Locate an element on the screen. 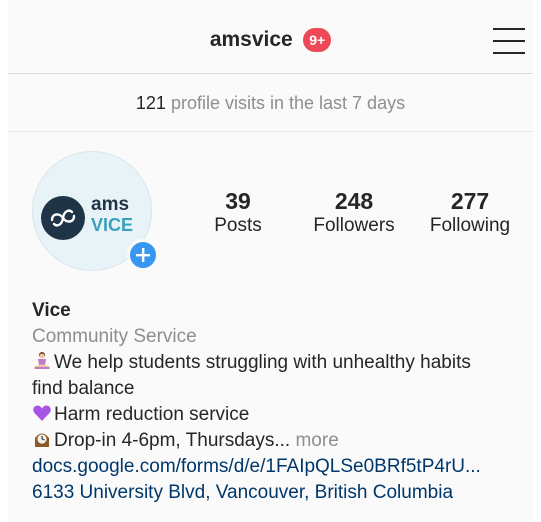  posts-label: Posts is located at coordinates (238, 225).